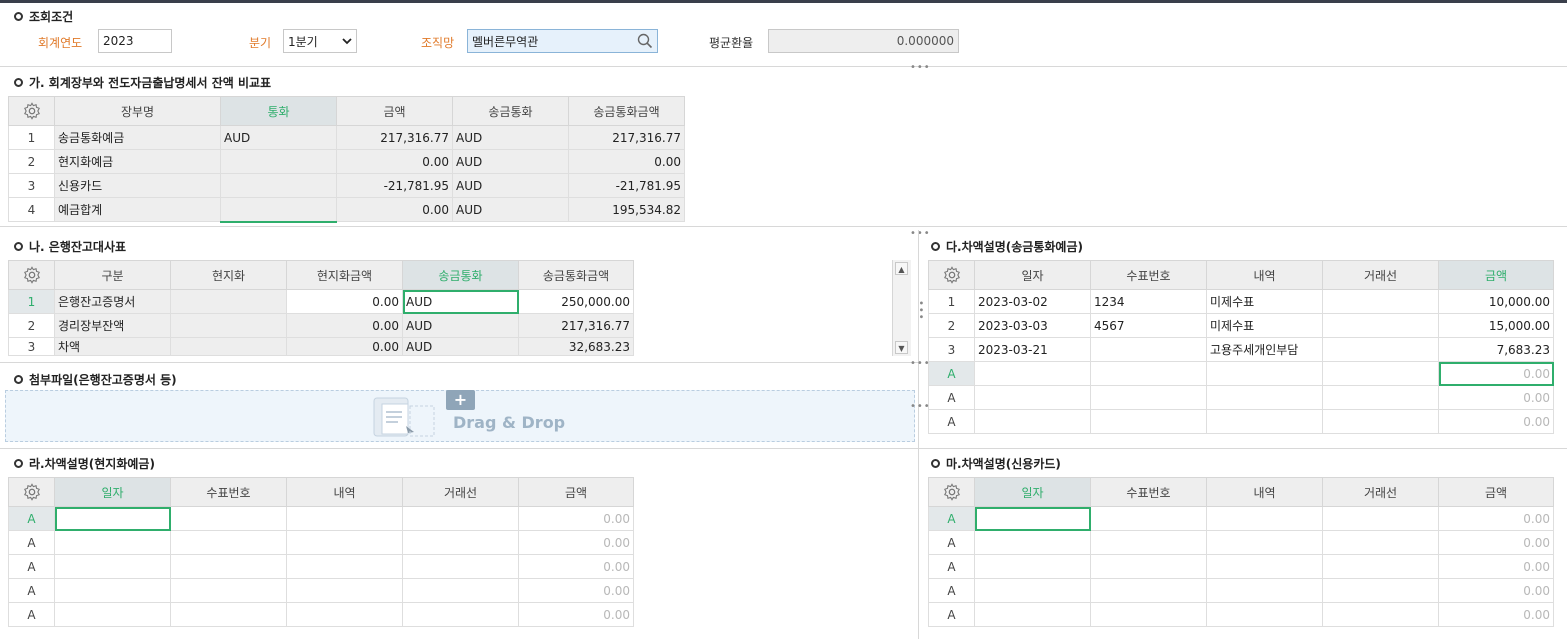  I want to click on add-file-button: +, so click(460, 400).